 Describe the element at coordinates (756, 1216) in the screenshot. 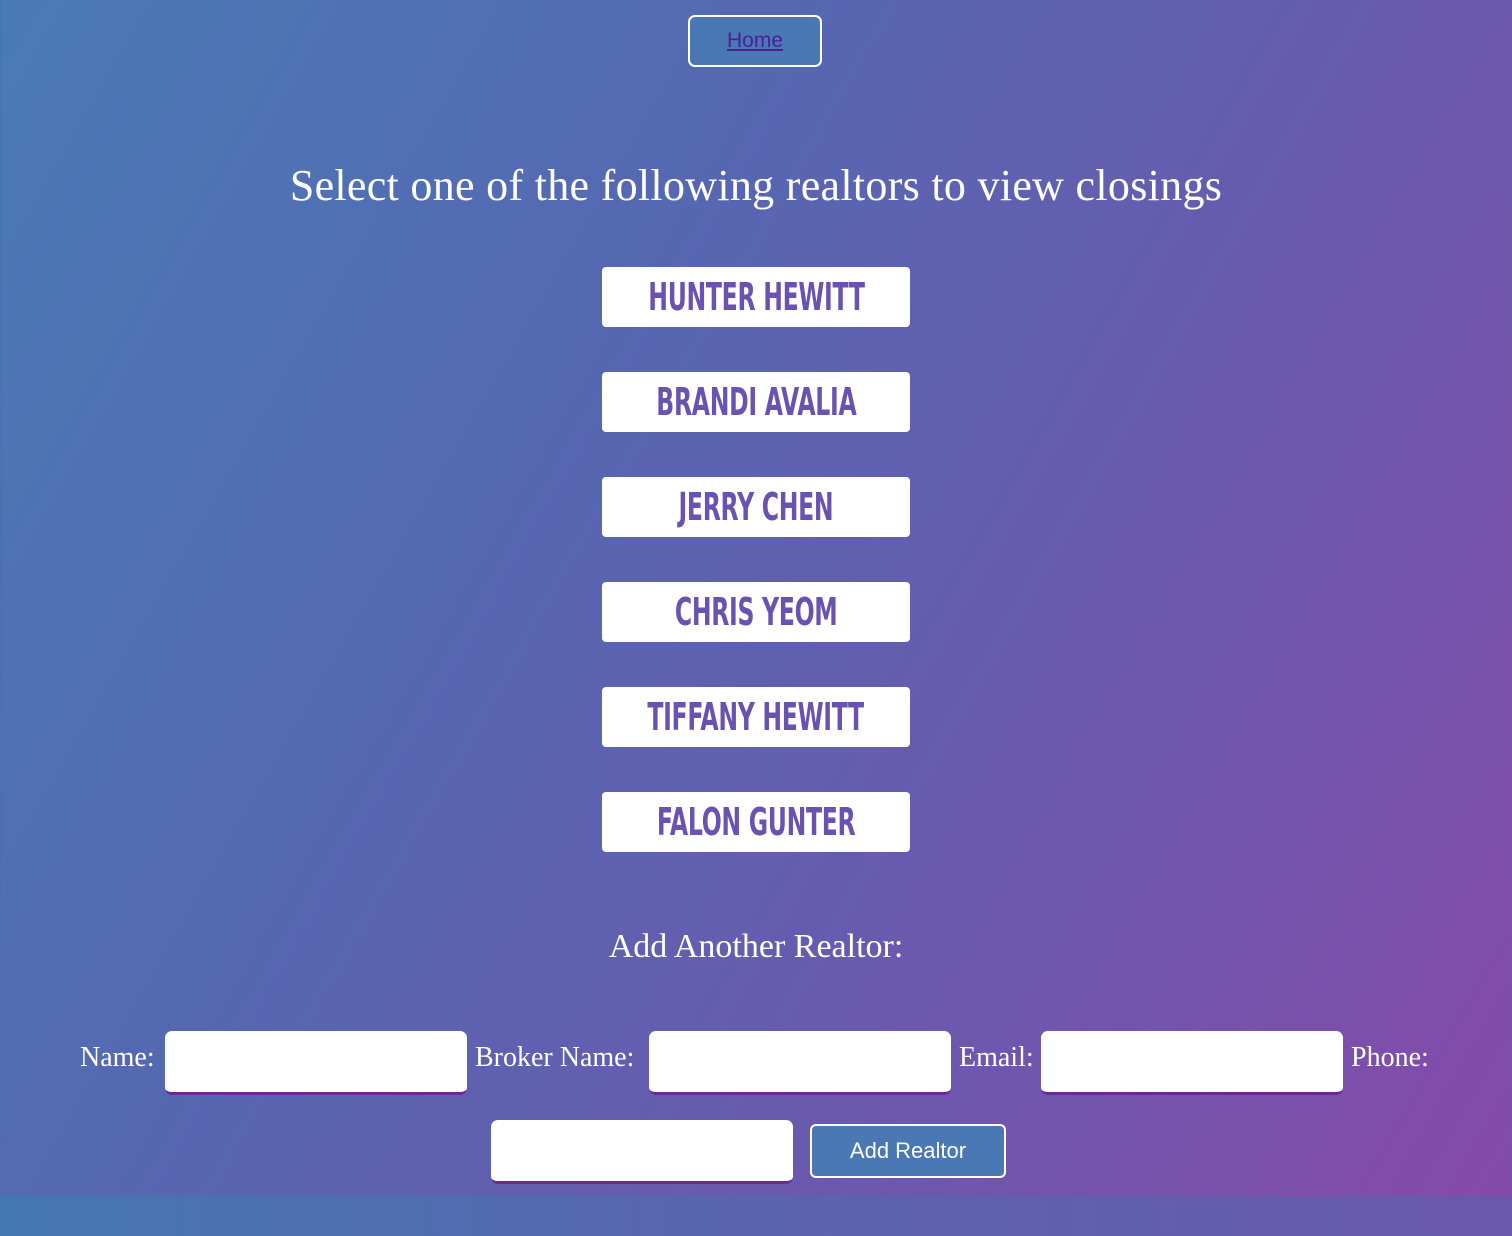

I see `page-bottom-background` at that location.